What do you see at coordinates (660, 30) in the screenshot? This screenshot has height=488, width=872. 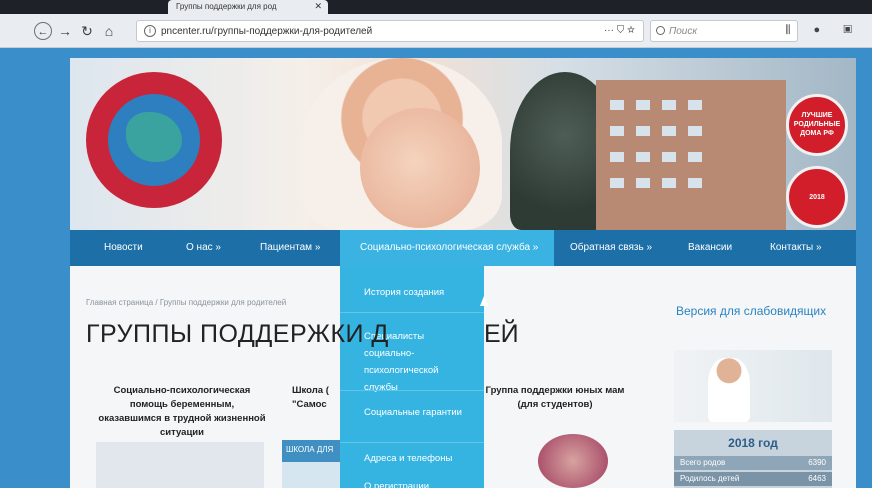 I see `search-icon` at bounding box center [660, 30].